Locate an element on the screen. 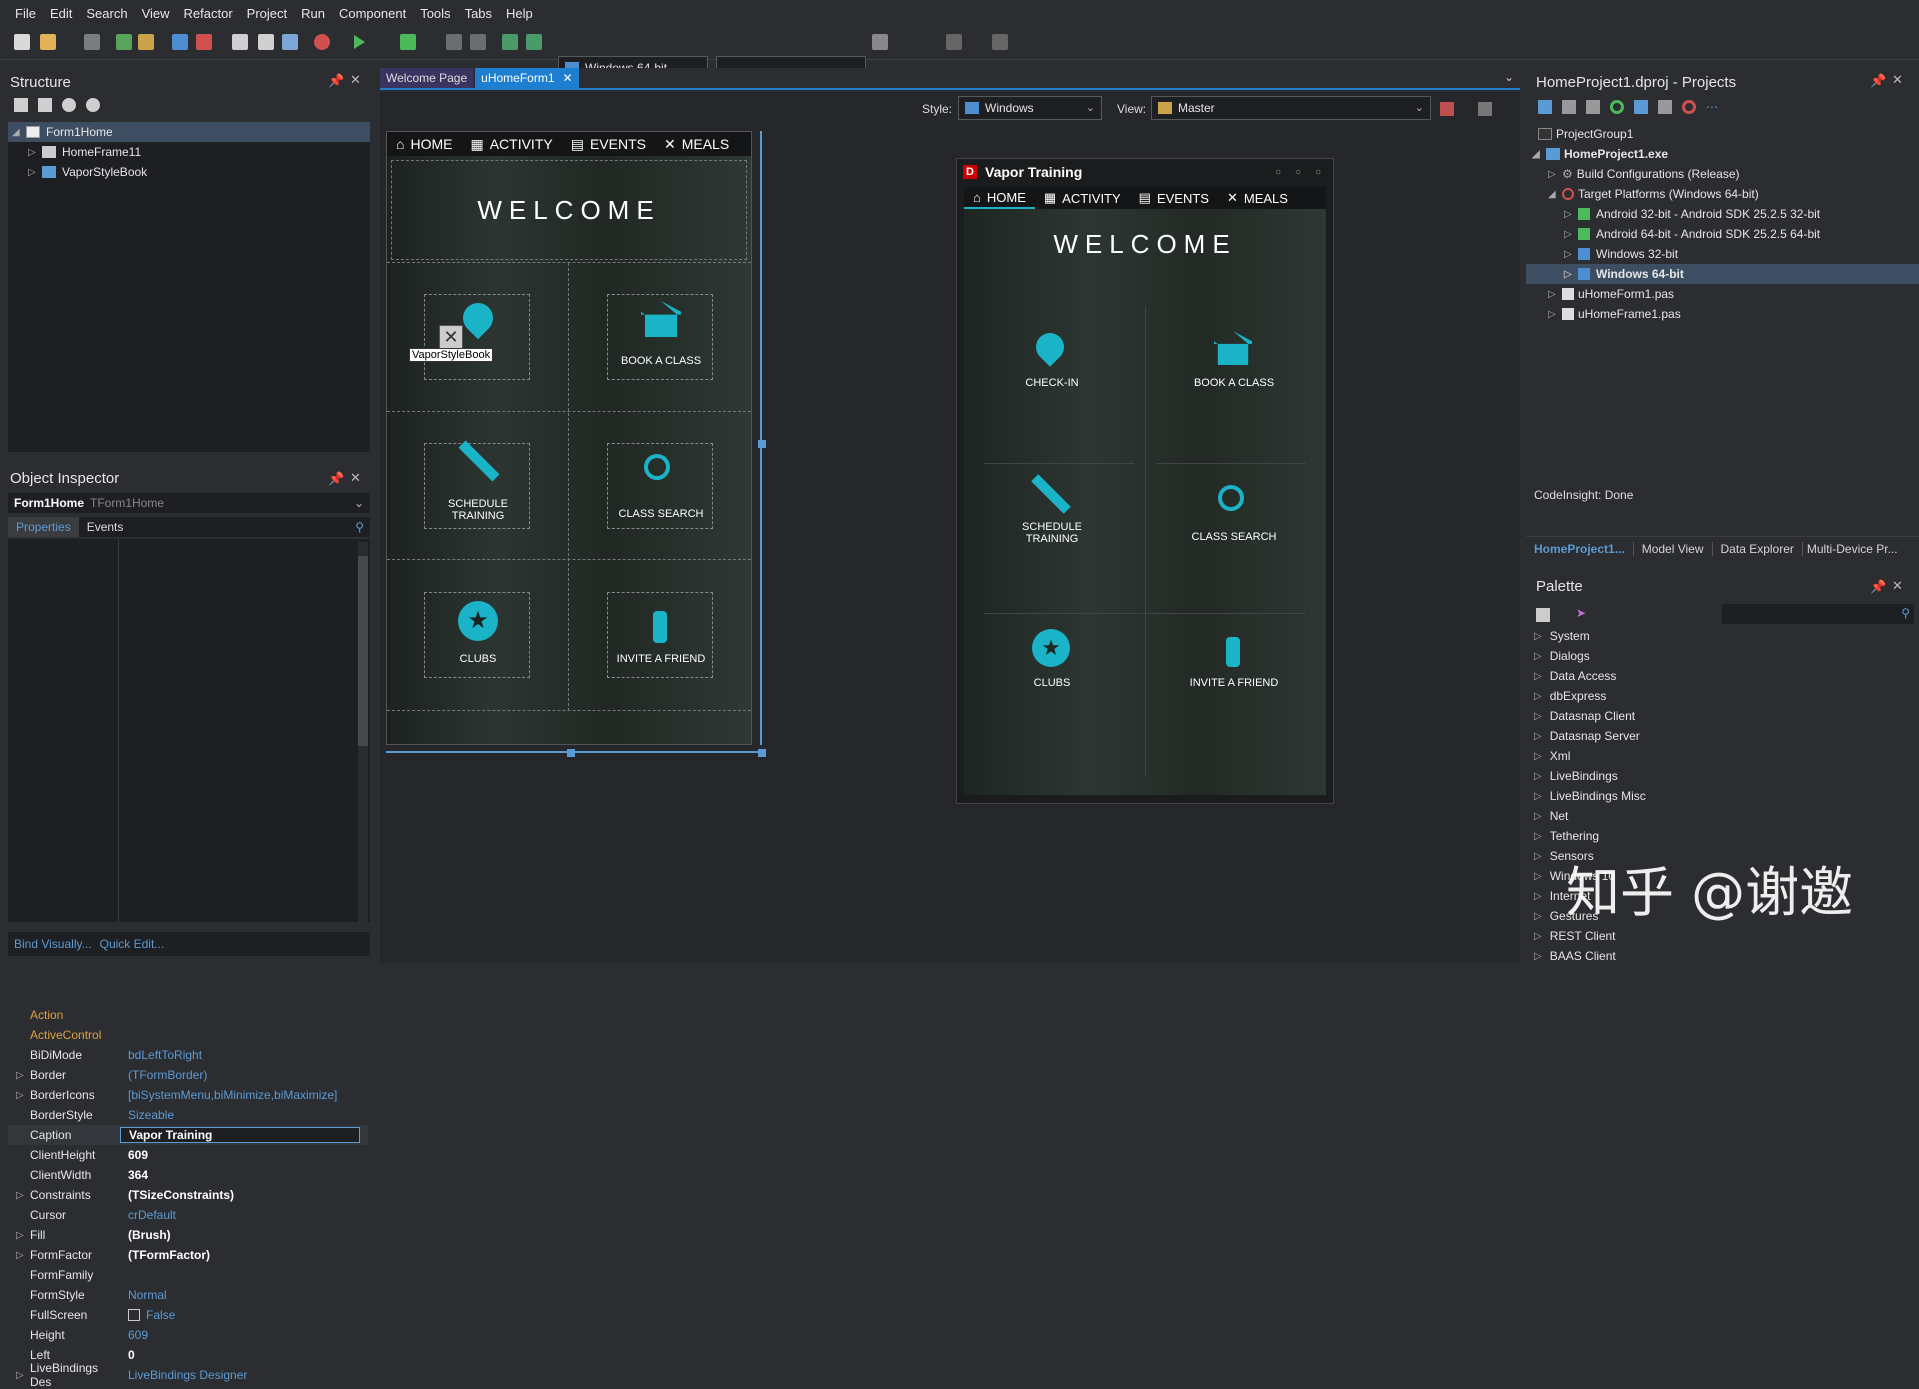 The height and width of the screenshot is (1389, 1919). view-select: Master ⌄ is located at coordinates (1291, 108).